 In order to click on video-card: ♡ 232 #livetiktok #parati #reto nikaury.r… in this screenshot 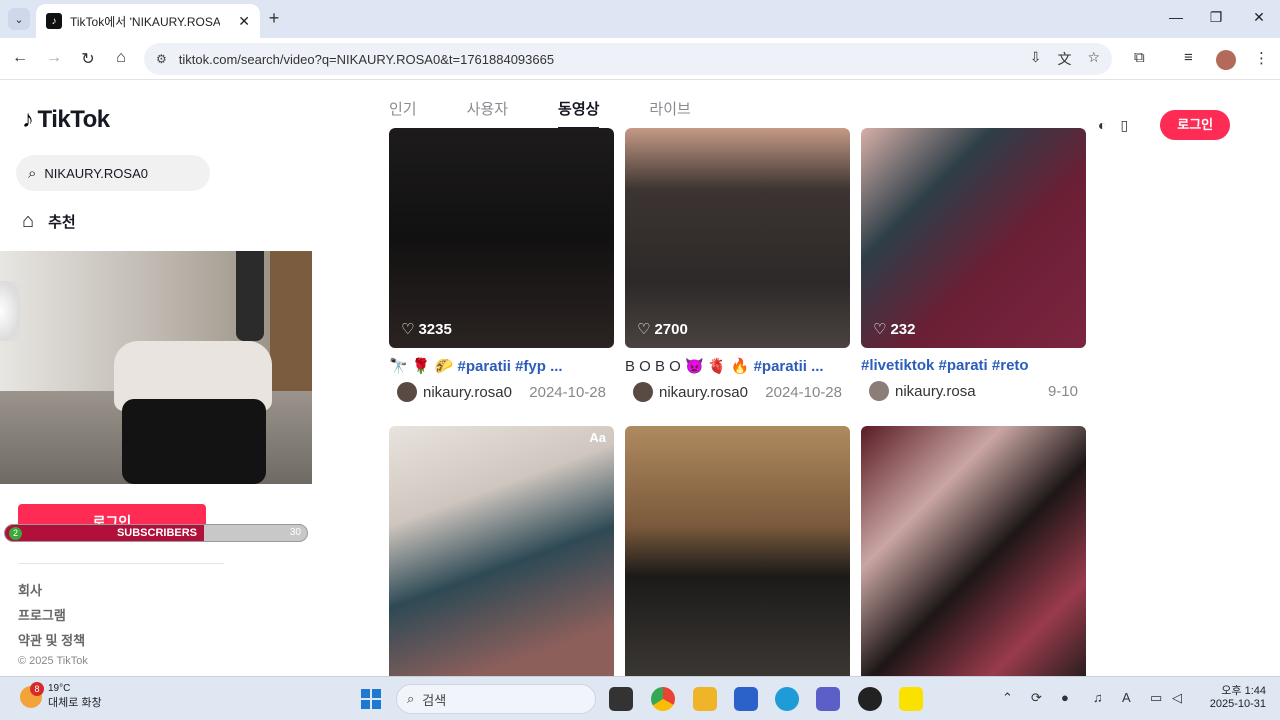, I will do `click(973, 264)`.